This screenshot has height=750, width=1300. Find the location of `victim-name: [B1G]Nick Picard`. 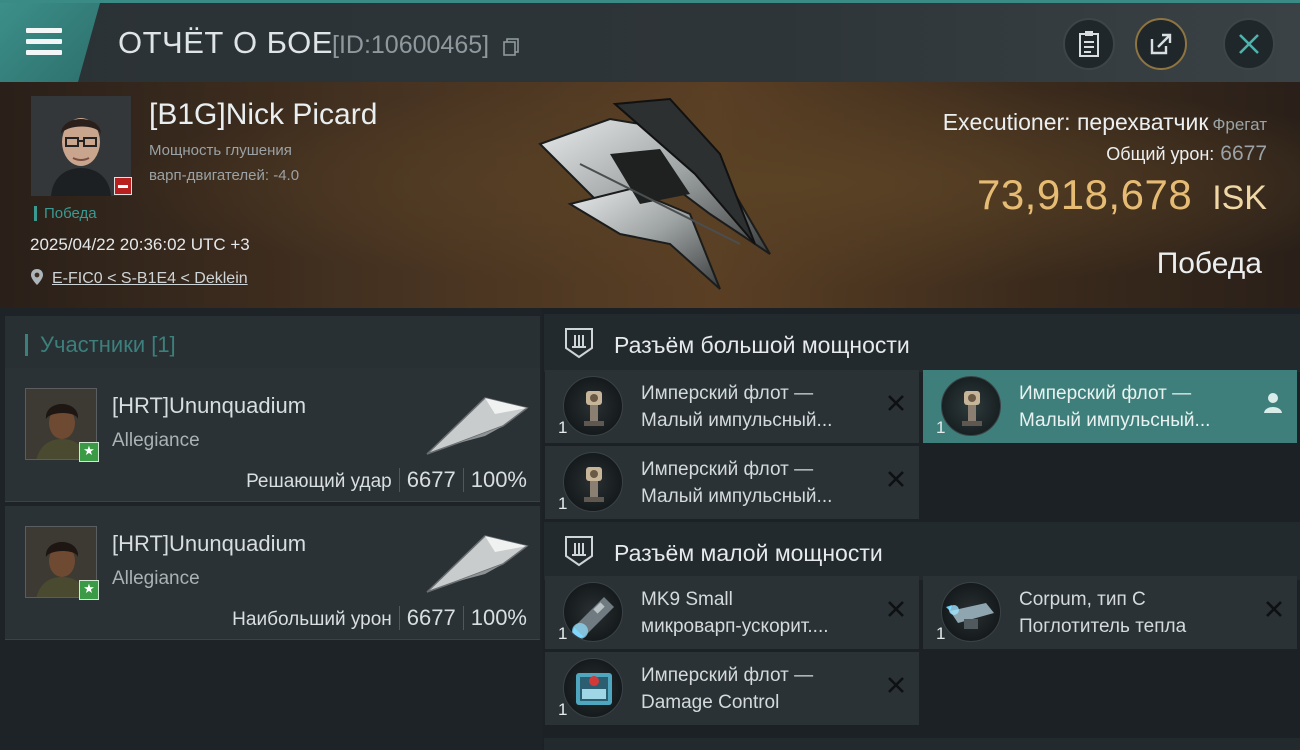

victim-name: [B1G]Nick Picard is located at coordinates (263, 115).